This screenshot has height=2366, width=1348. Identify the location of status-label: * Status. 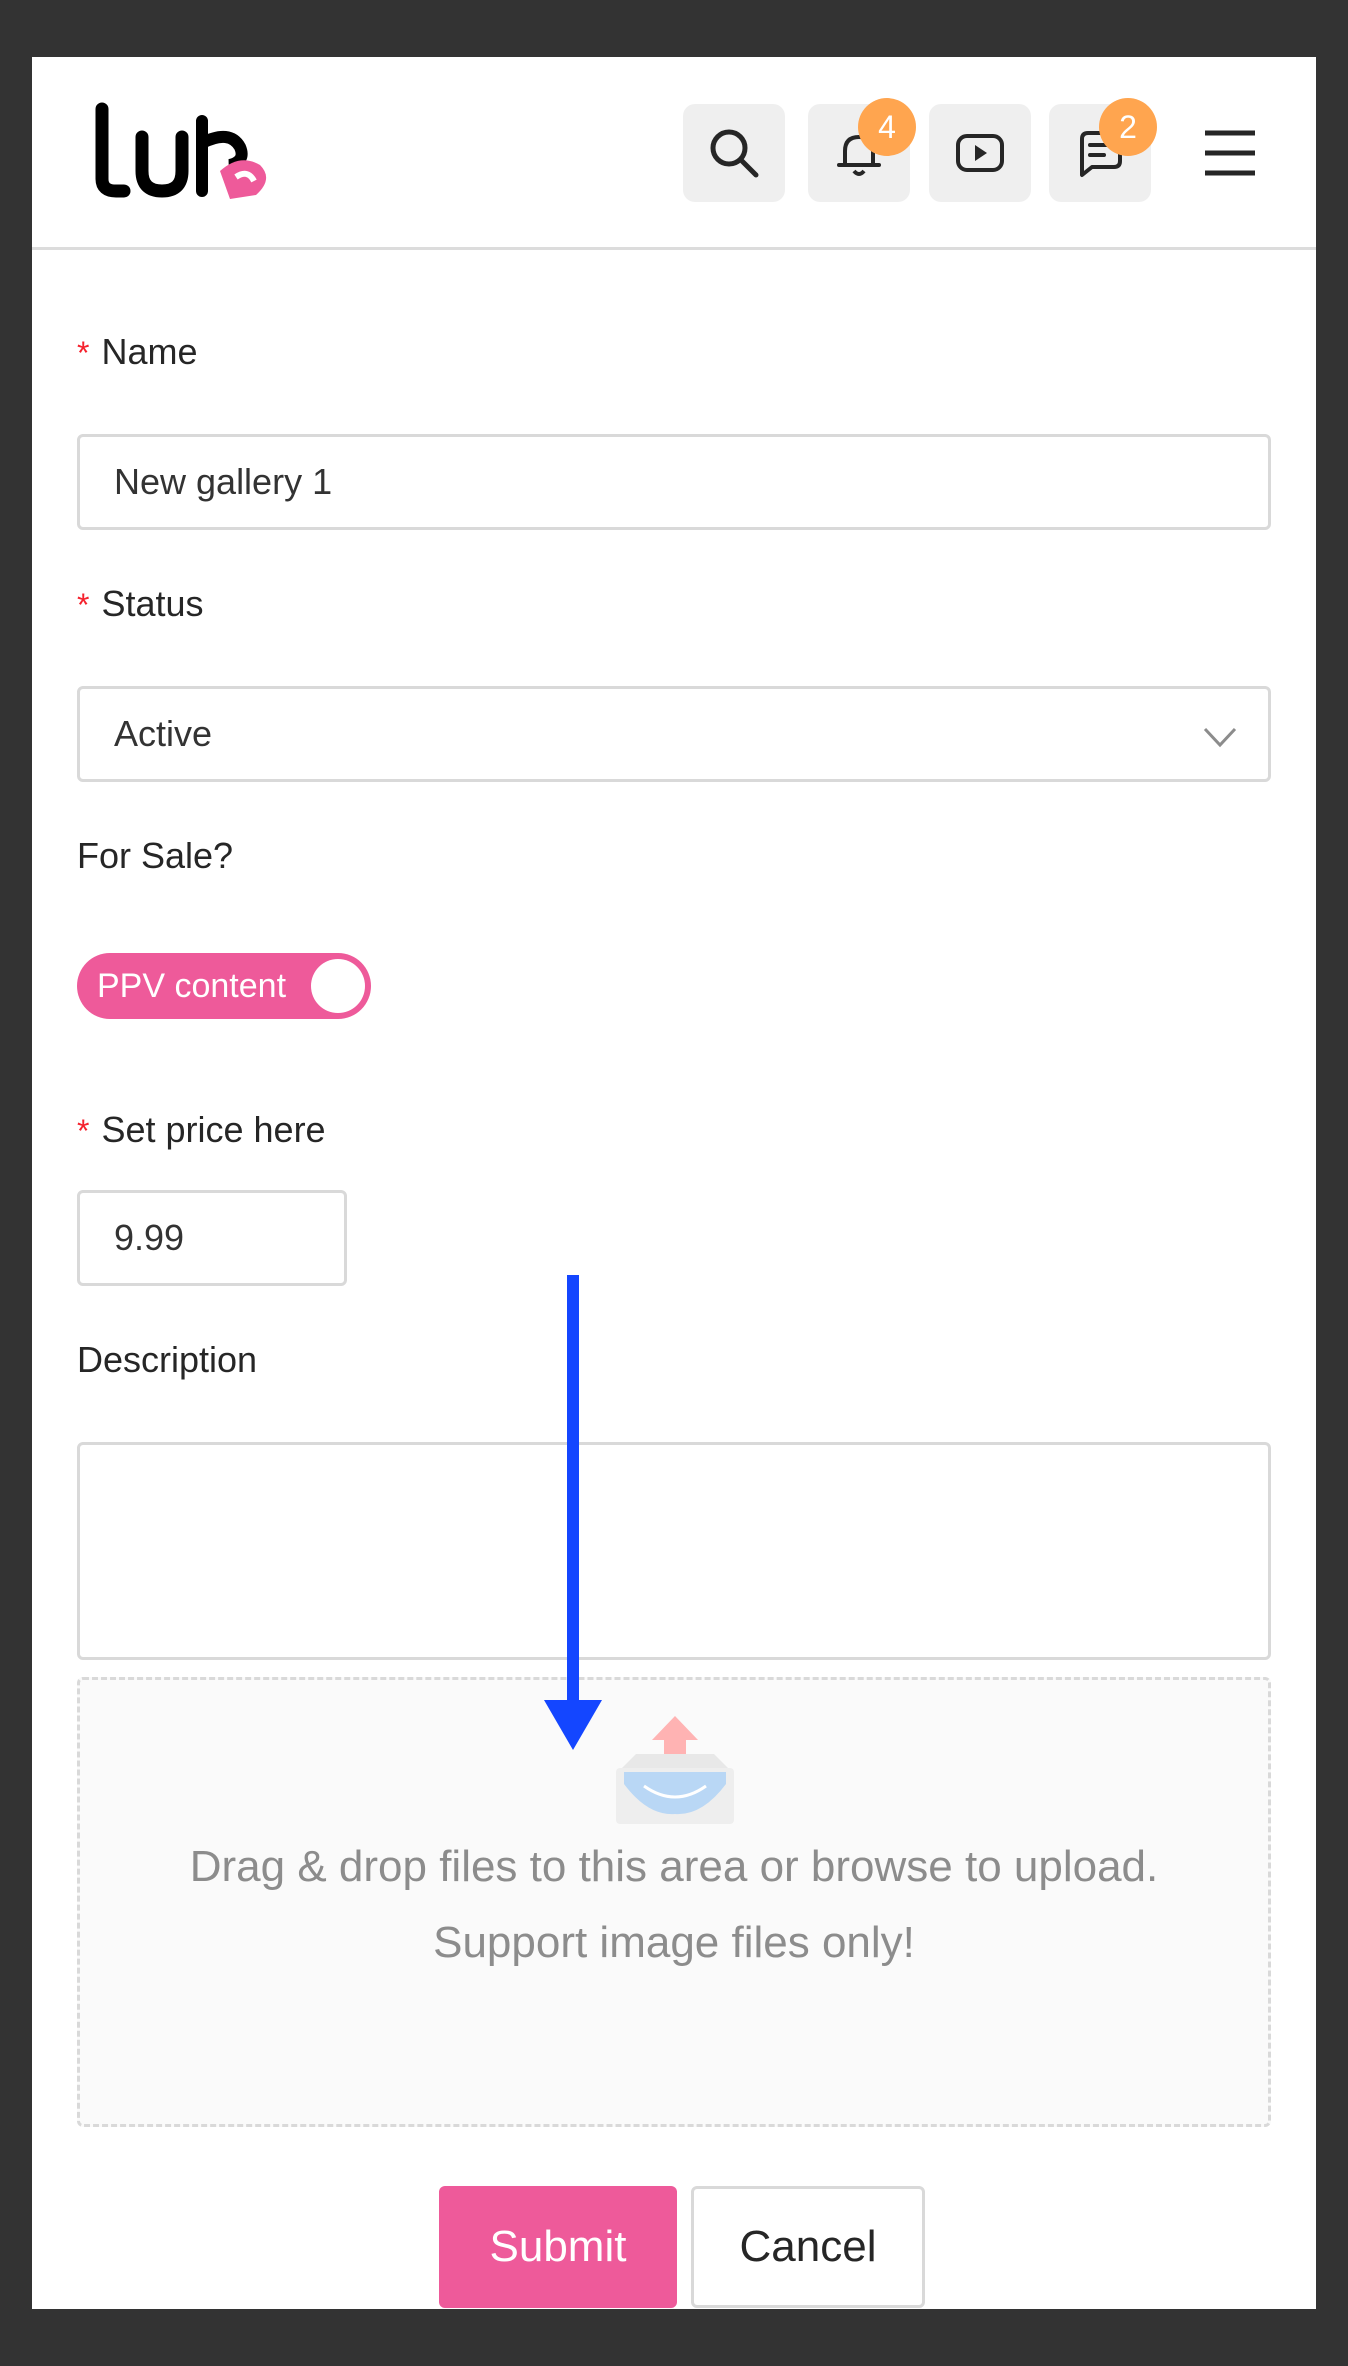
(140, 603).